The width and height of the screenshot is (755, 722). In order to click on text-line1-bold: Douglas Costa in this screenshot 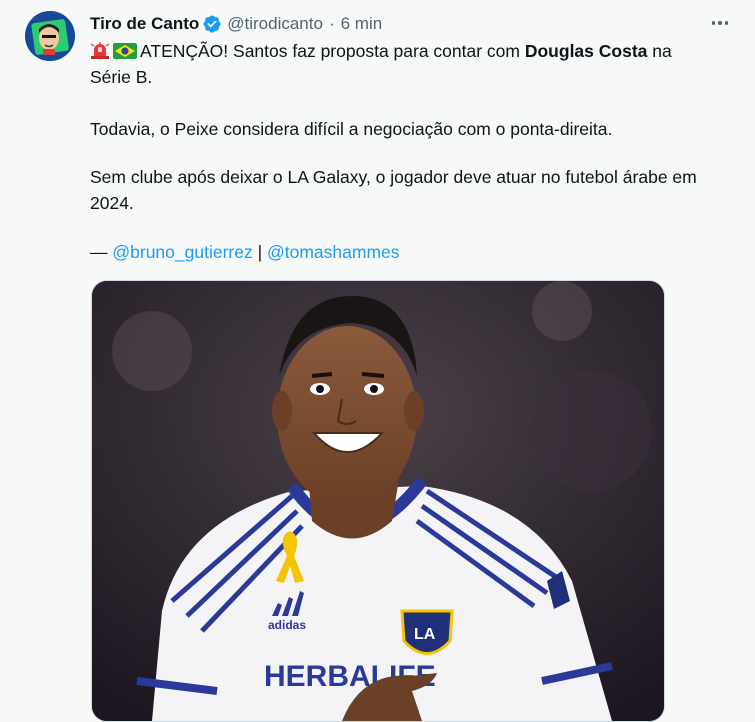, I will do `click(586, 51)`.